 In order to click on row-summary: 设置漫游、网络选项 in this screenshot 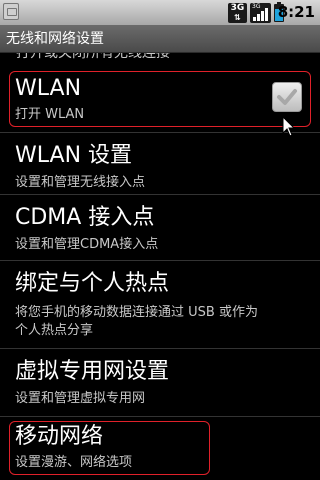, I will do `click(74, 462)`.